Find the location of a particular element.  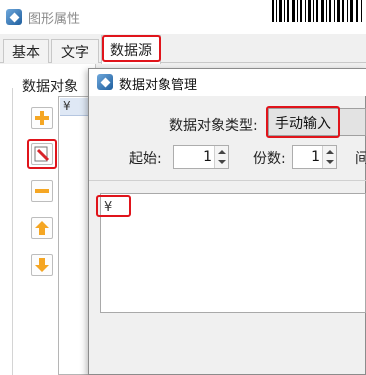

start-value: 1 is located at coordinates (207, 157).